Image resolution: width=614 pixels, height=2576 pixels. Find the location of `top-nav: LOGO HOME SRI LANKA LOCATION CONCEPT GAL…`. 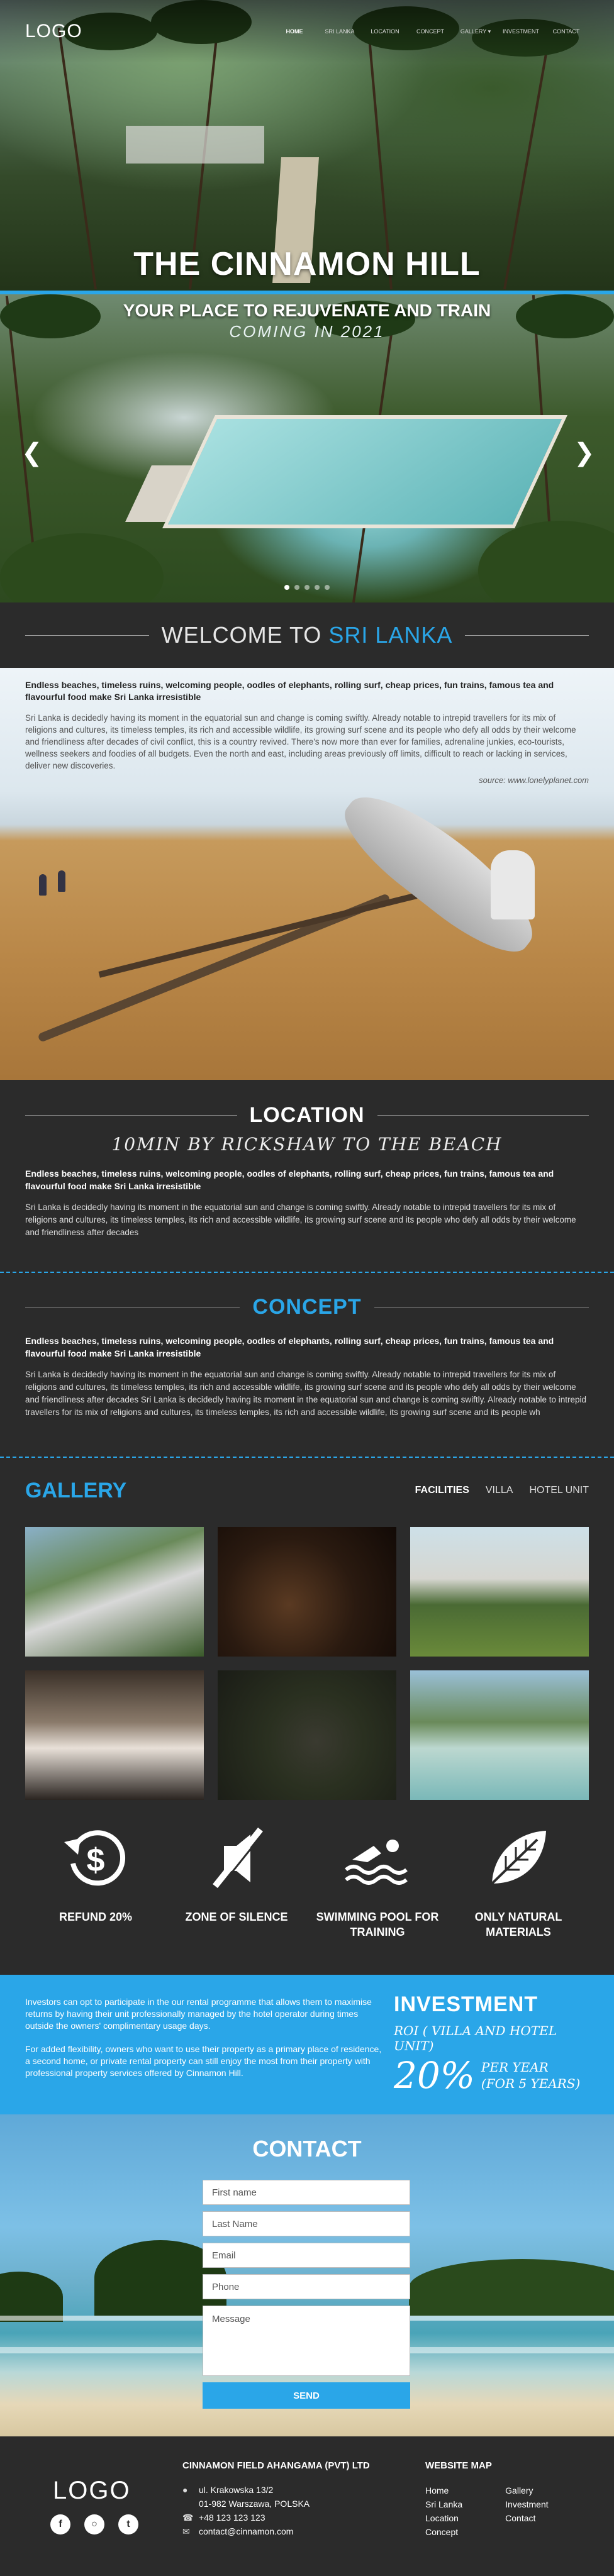

top-nav: LOGO HOME SRI LANKA LOCATION CONCEPT GAL… is located at coordinates (307, 31).